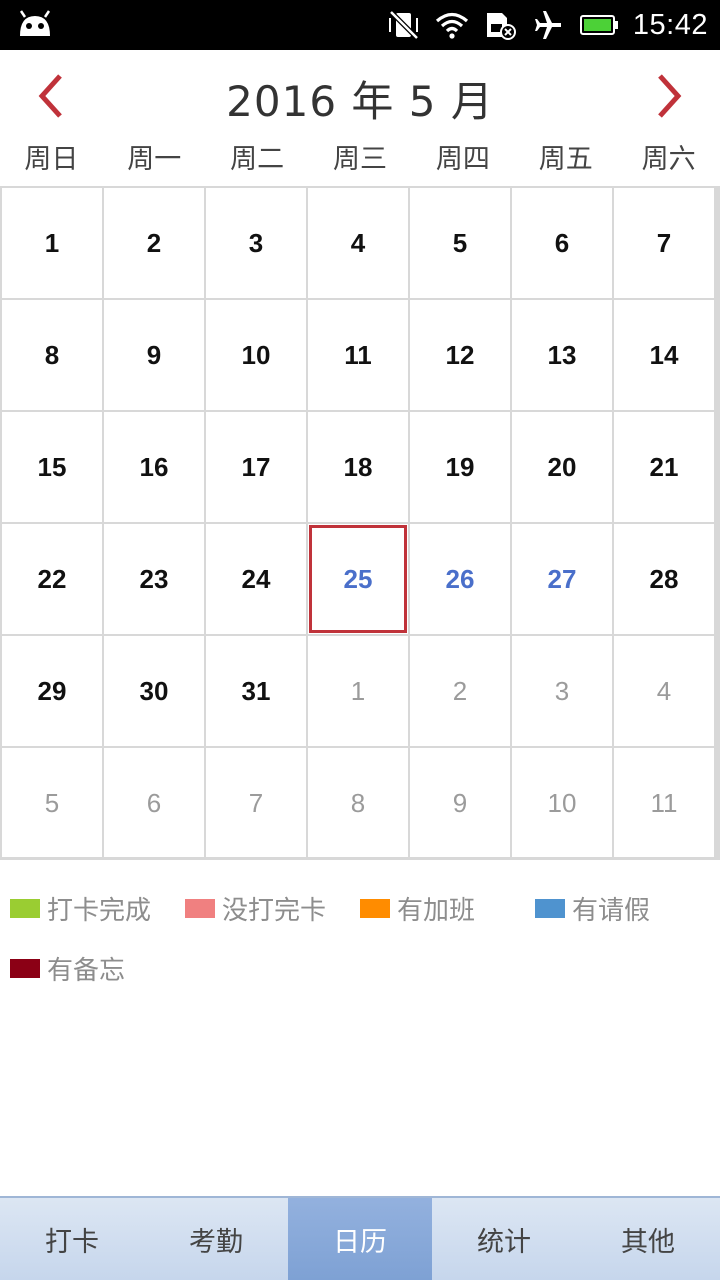  I want to click on calendar-day: 21, so click(665, 468).